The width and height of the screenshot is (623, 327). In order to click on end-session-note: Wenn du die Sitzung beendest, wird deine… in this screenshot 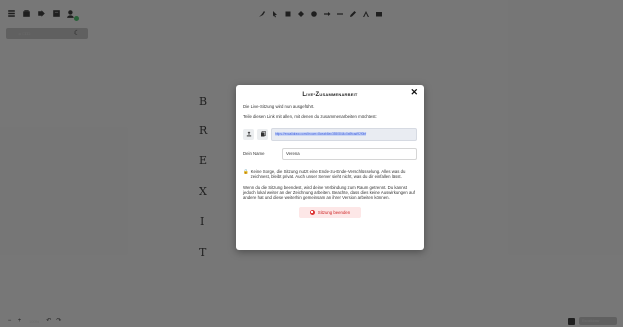, I will do `click(329, 192)`.